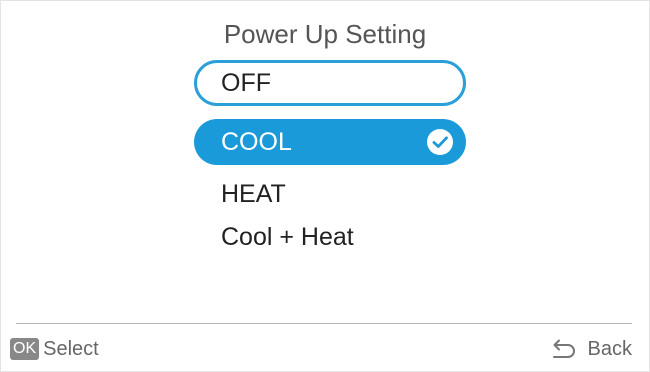  I want to click on option-off: OFF, so click(330, 83).